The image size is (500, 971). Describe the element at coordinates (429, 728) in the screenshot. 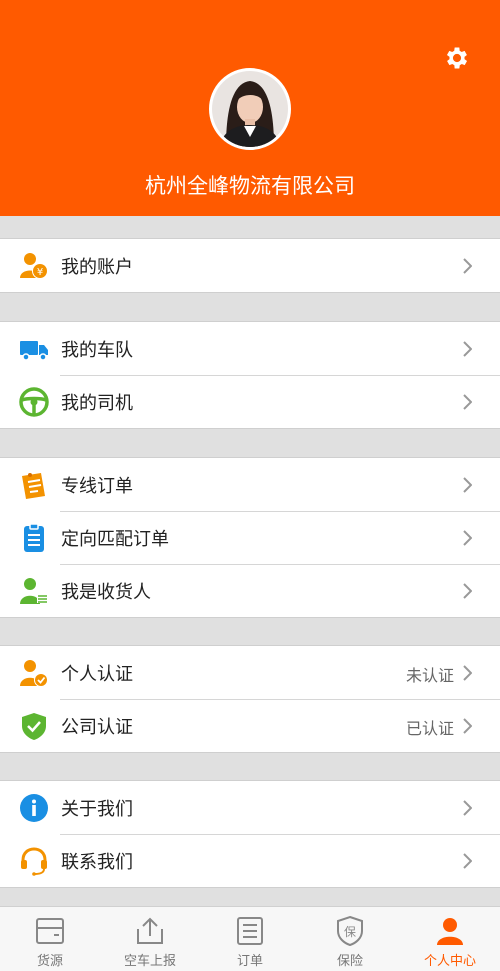

I see `status-text: 已认证` at that location.